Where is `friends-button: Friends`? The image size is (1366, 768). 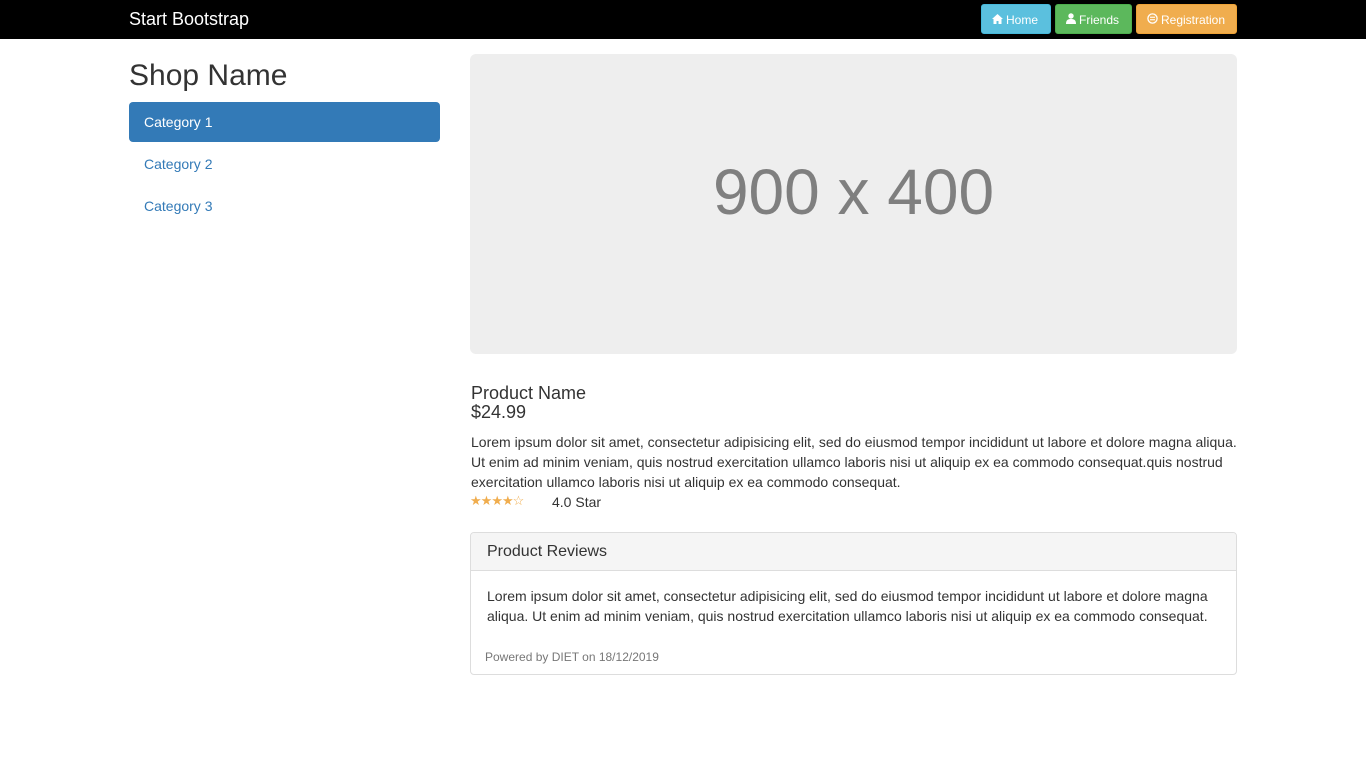 friends-button: Friends is located at coordinates (1093, 19).